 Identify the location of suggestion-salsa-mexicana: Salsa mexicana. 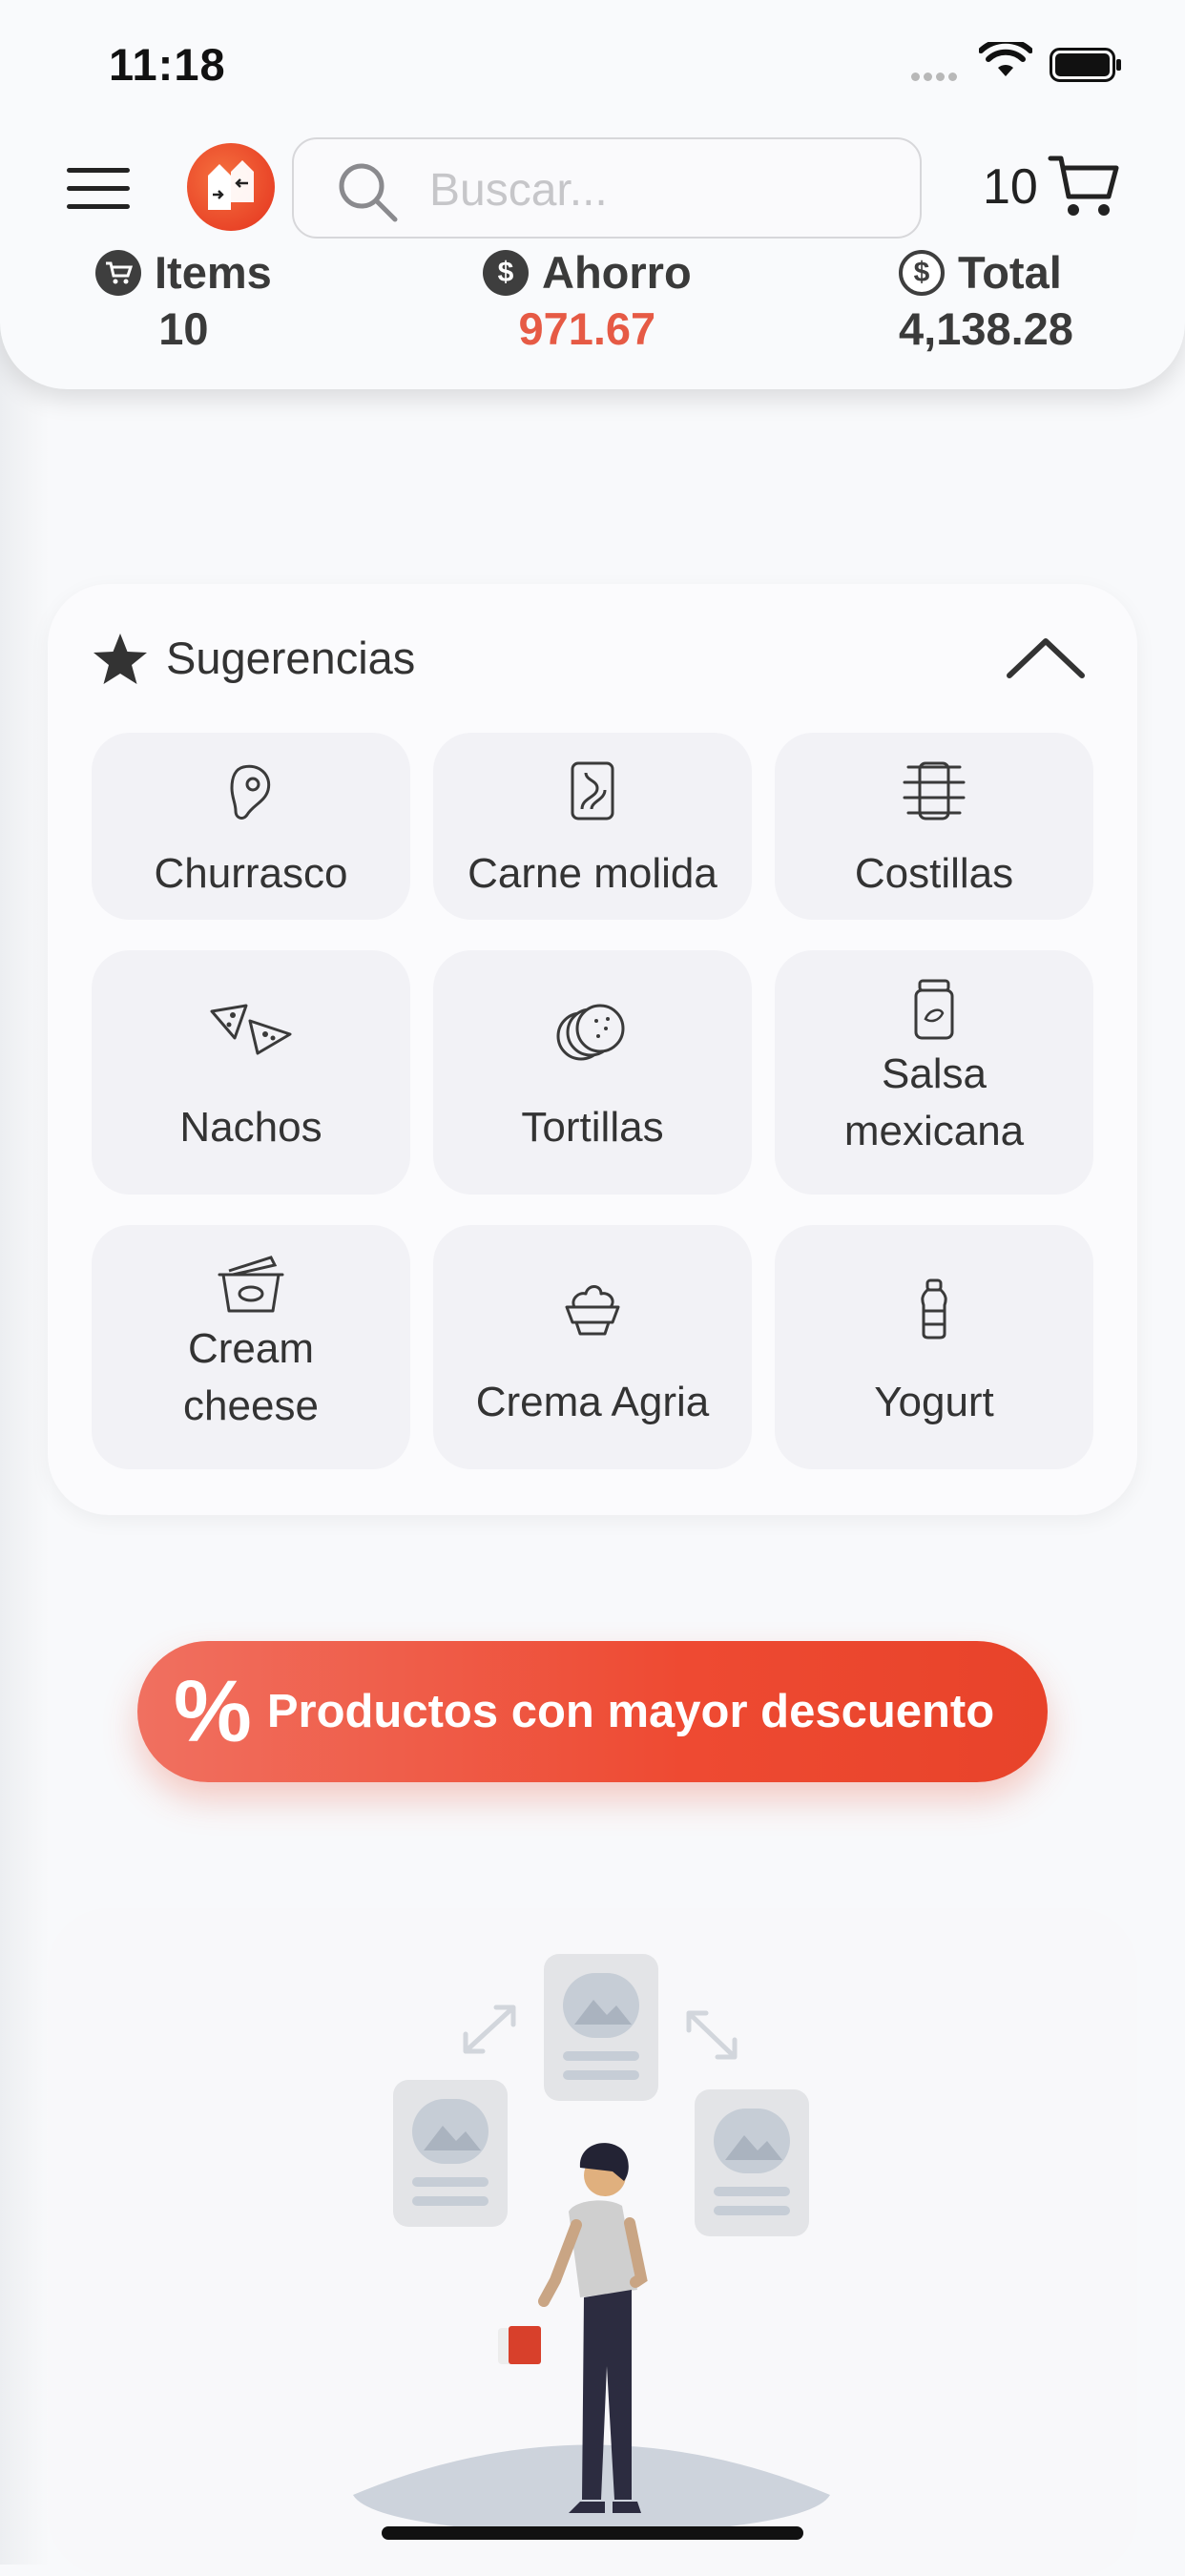
(934, 1072).